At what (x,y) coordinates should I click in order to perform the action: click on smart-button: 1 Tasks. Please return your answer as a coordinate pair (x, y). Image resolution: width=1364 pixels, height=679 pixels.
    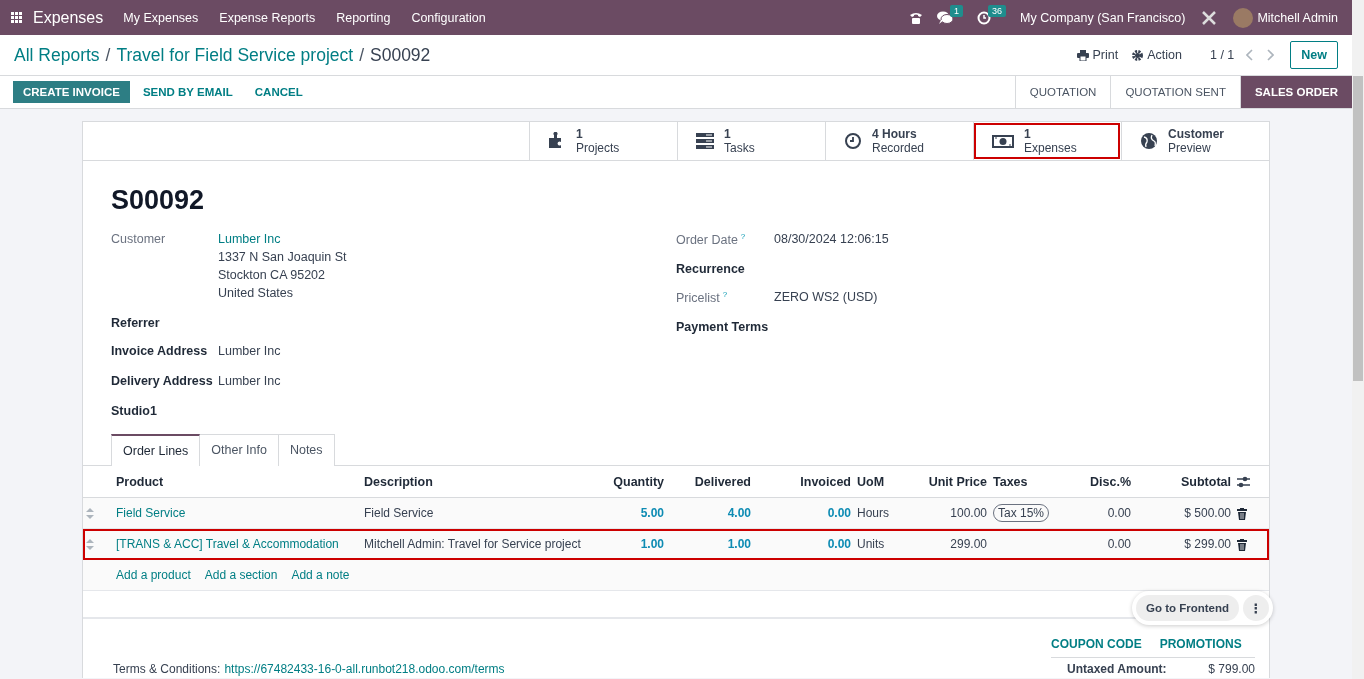
    Looking at the image, I should click on (751, 141).